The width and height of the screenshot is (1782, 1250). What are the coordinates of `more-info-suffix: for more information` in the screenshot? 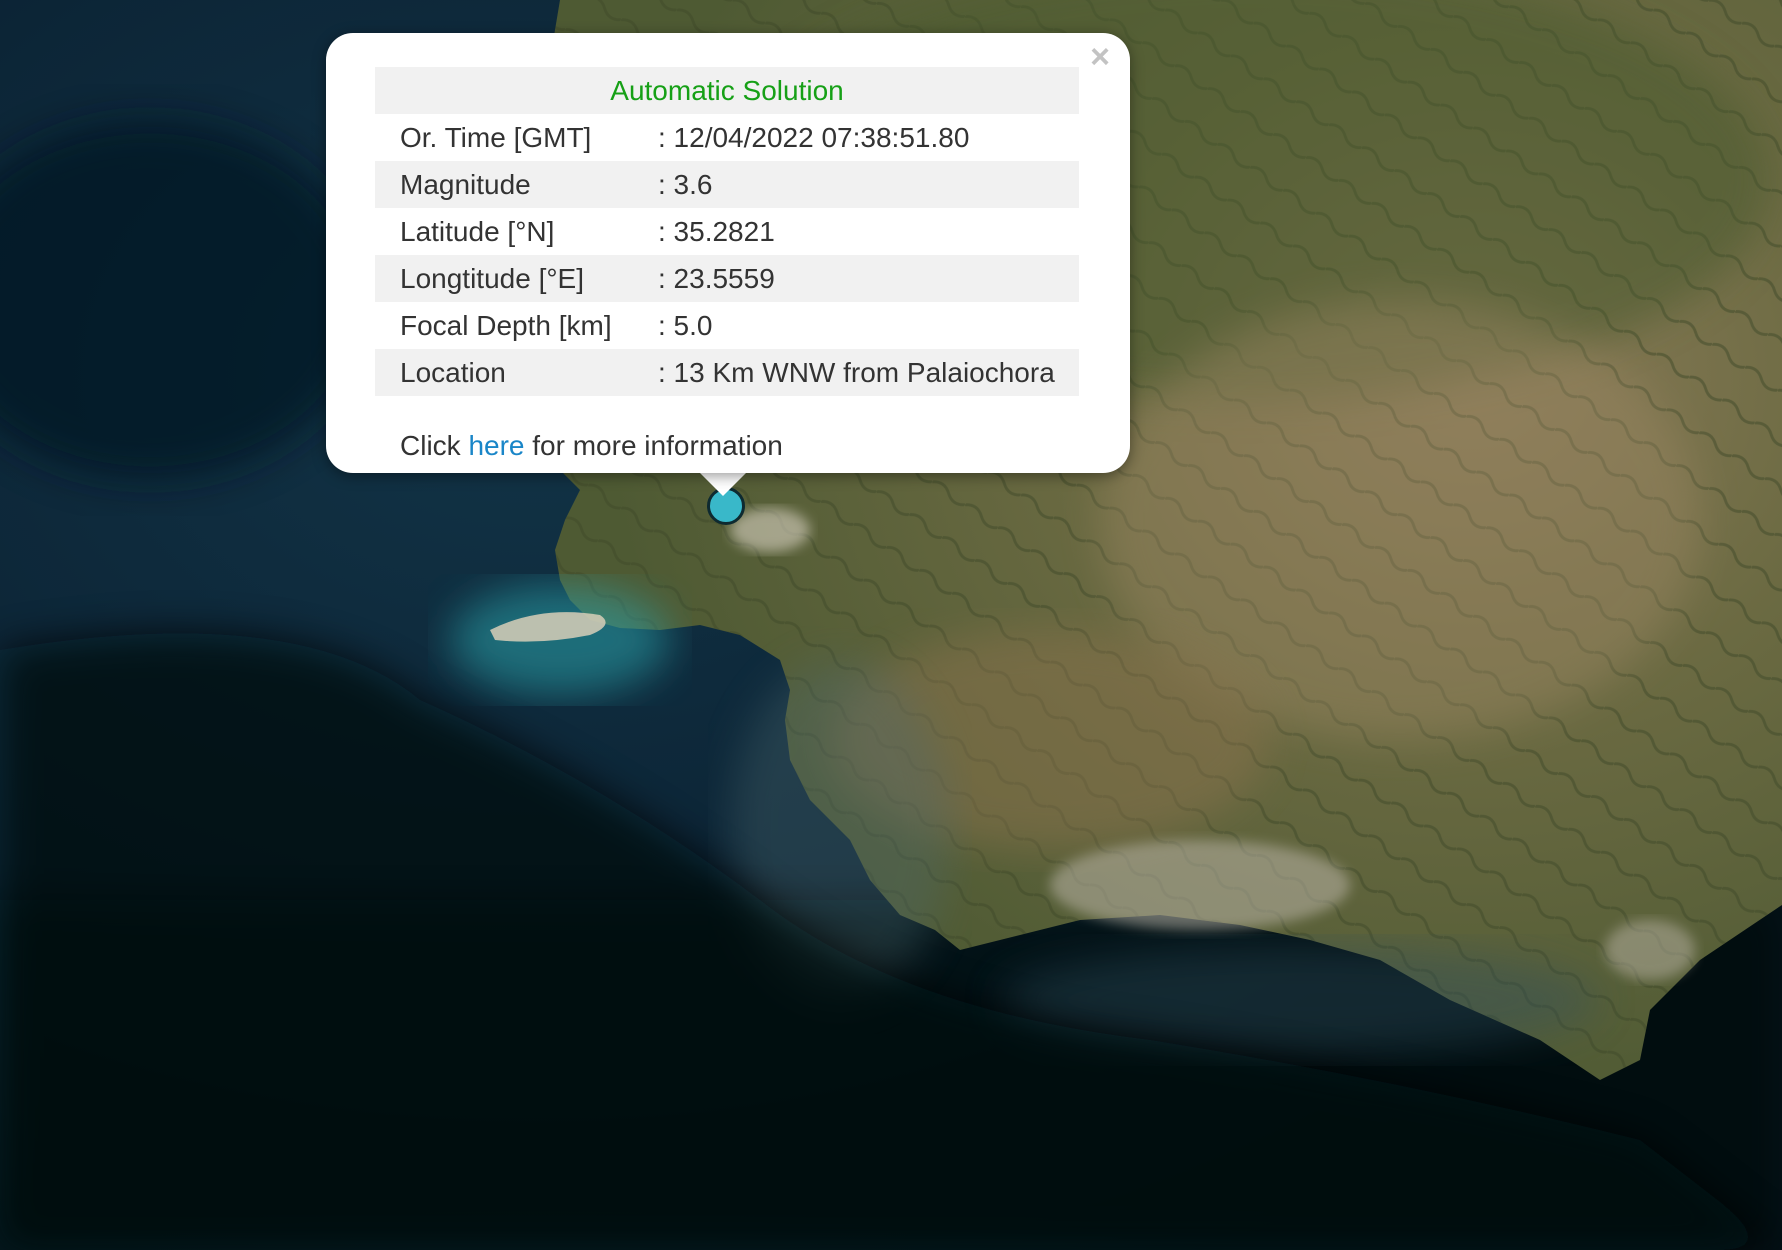 It's located at (657, 445).